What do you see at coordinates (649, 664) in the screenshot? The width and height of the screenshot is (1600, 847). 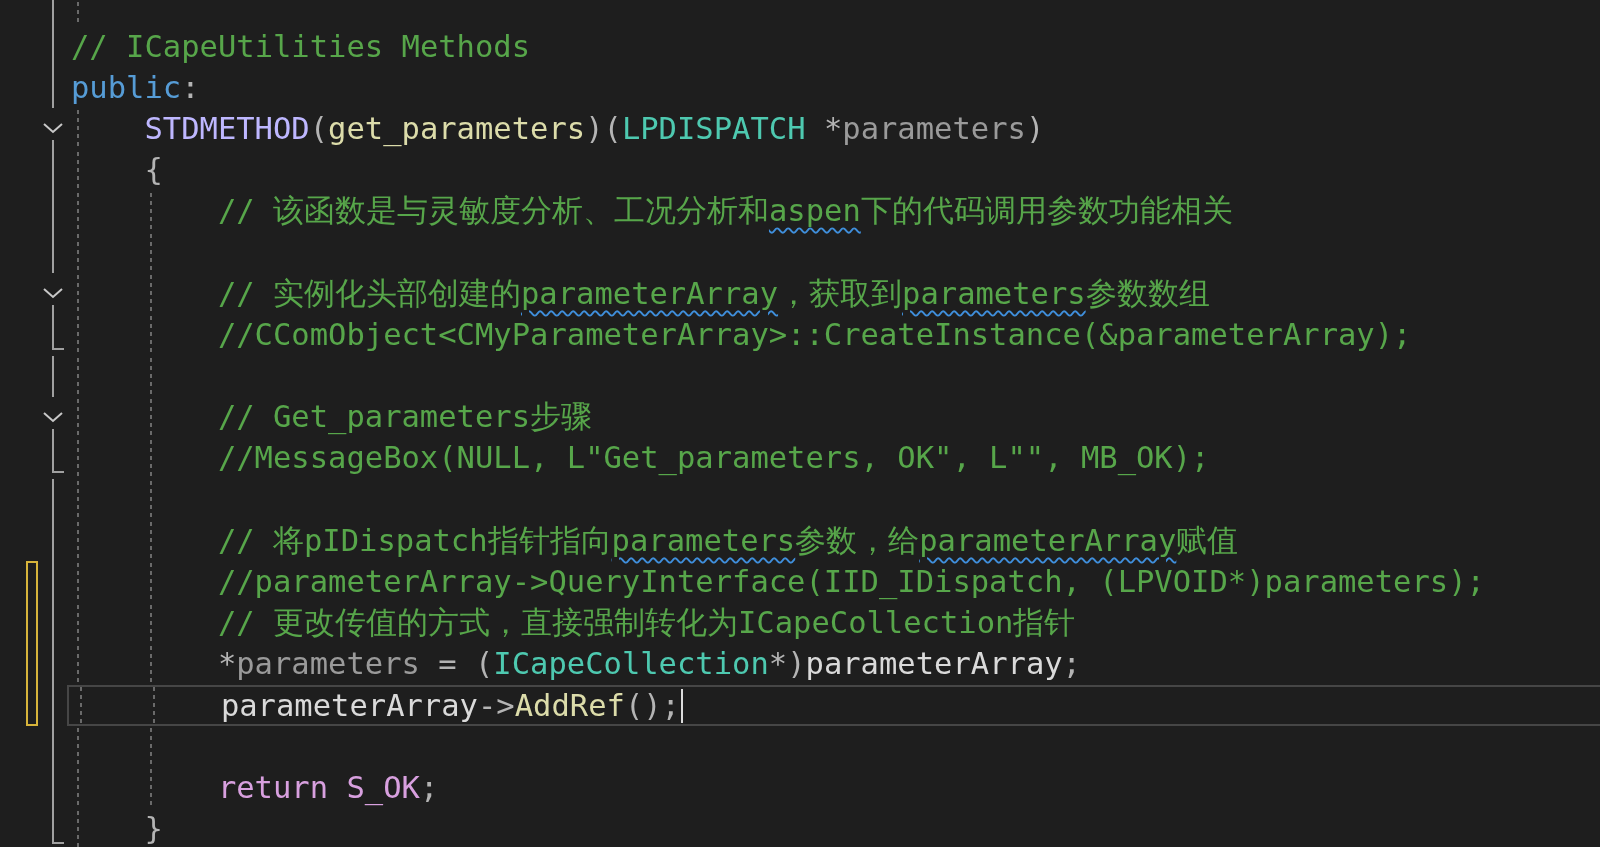 I see `code-line: *parameters = (ICapeCollection*)parameterArray;` at bounding box center [649, 664].